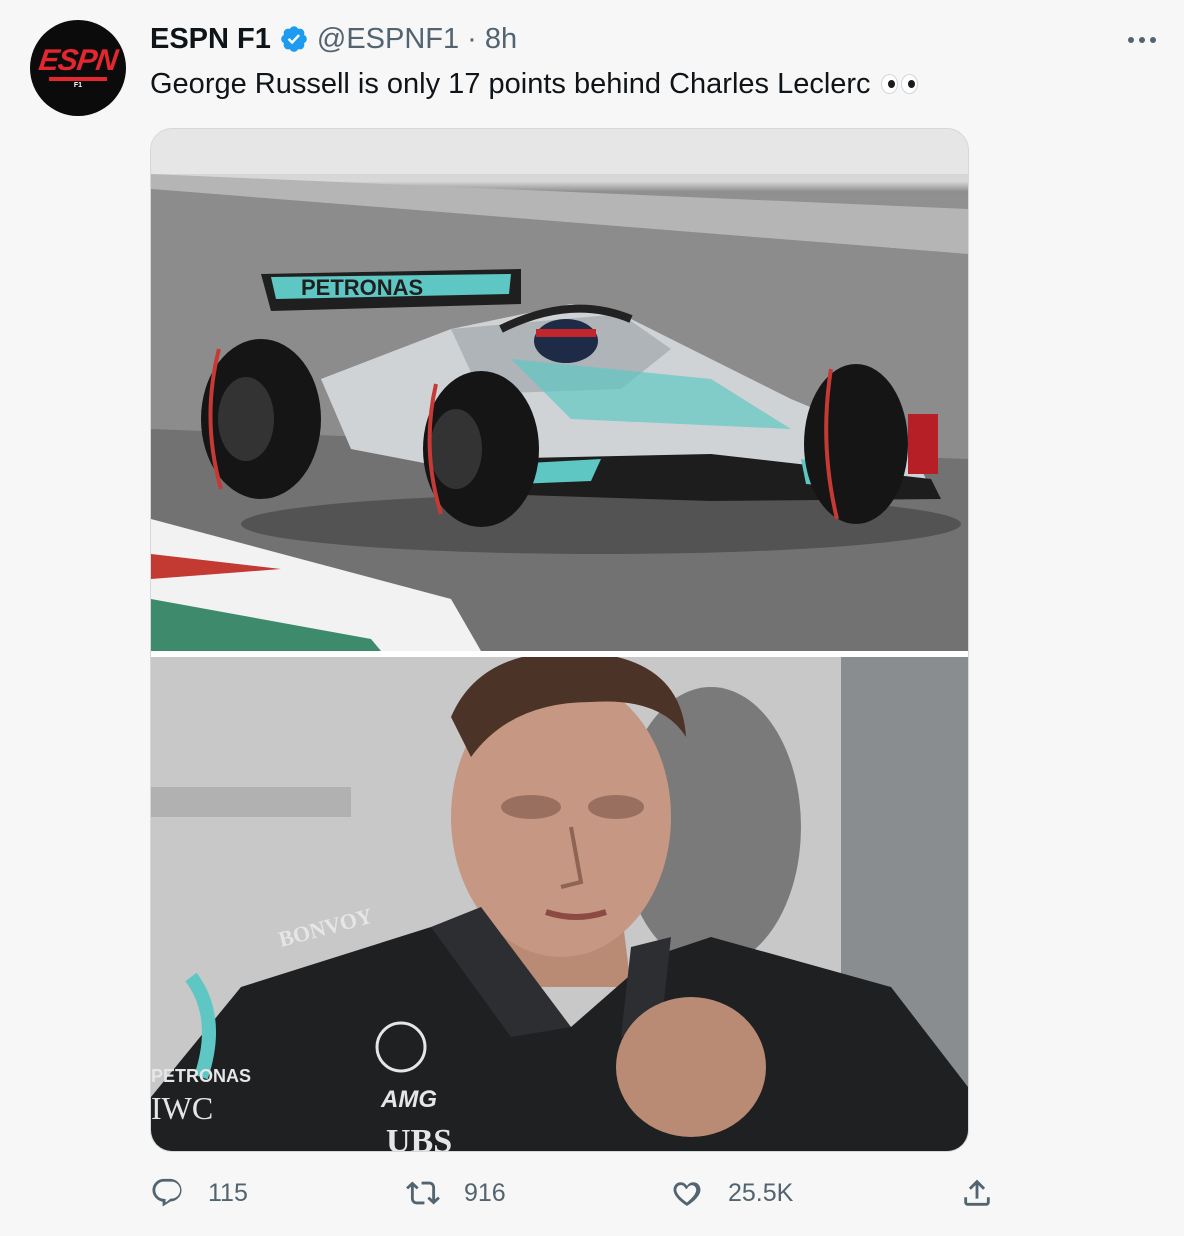 This screenshot has width=1184, height=1236. What do you see at coordinates (456, 1193) in the screenshot?
I see `retweet-button: 916` at bounding box center [456, 1193].